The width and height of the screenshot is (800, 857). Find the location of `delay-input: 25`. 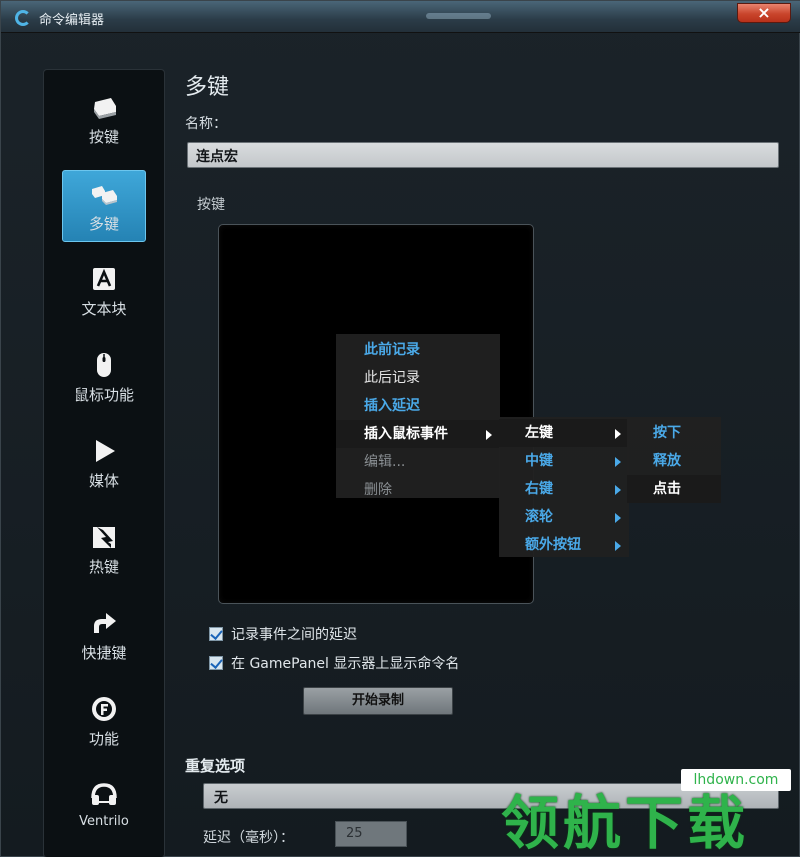

delay-input: 25 is located at coordinates (371, 834).